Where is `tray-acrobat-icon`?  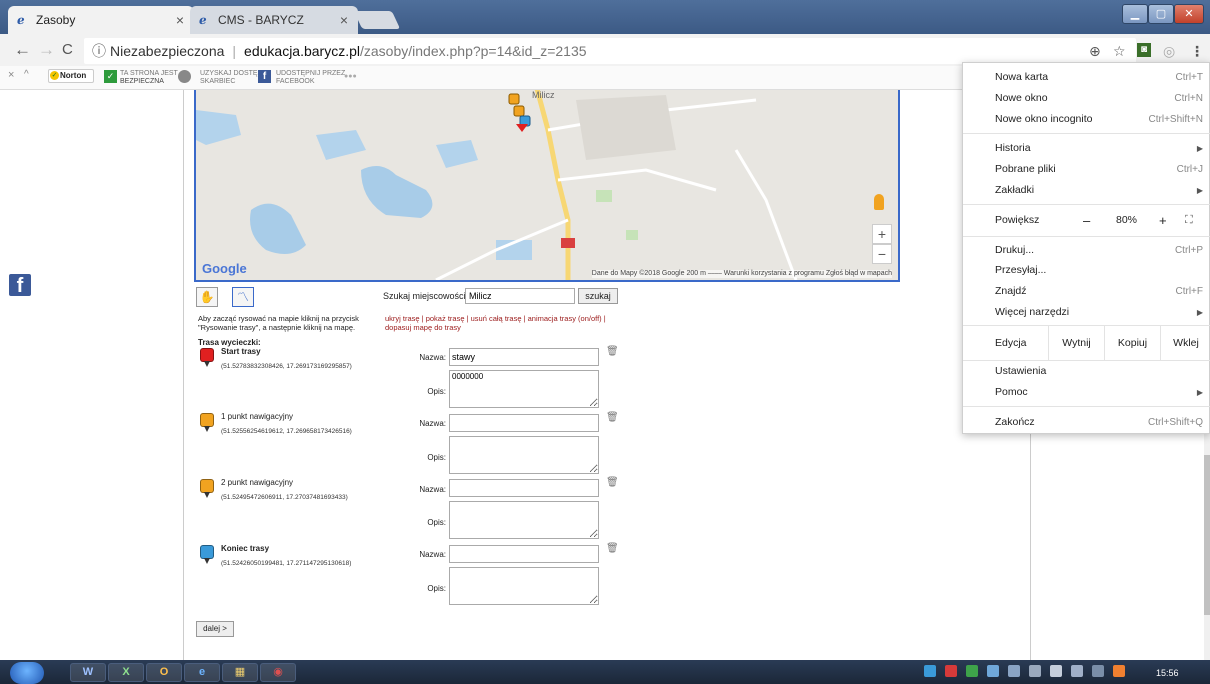 tray-acrobat-icon is located at coordinates (951, 671).